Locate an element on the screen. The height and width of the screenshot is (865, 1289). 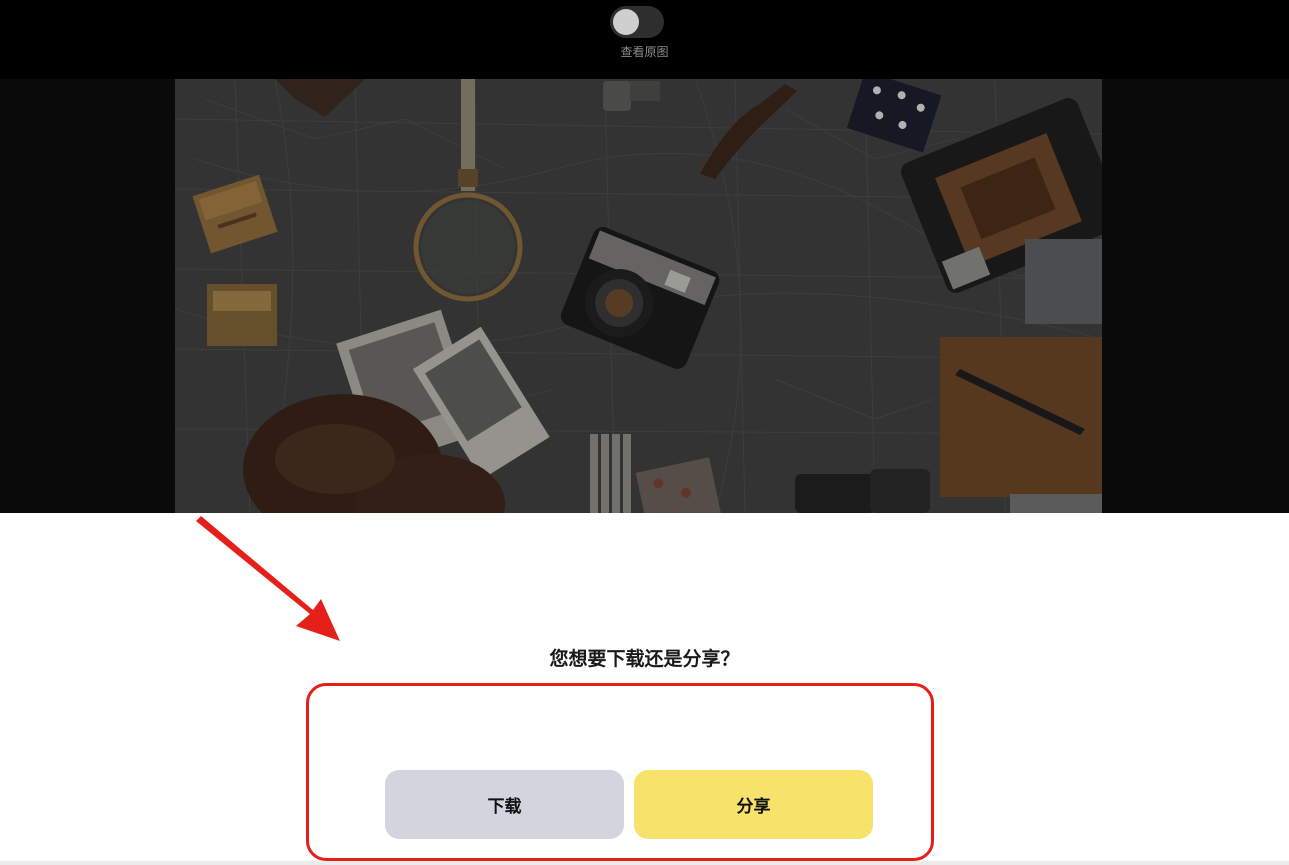
share-button: 分享 is located at coordinates (753, 804).